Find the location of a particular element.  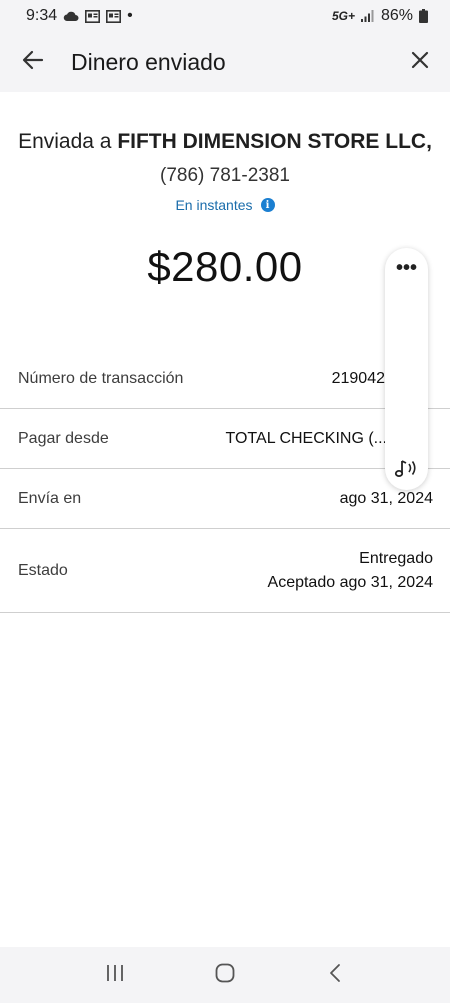

floating-tools-panel: ••• is located at coordinates (406, 369).